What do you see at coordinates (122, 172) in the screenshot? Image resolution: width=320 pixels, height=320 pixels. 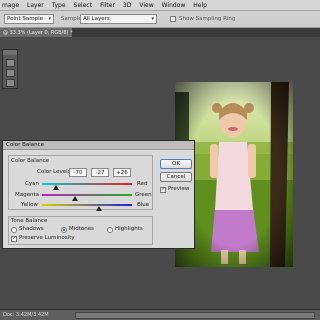 I see `level-yellow-blue-input: +26` at bounding box center [122, 172].